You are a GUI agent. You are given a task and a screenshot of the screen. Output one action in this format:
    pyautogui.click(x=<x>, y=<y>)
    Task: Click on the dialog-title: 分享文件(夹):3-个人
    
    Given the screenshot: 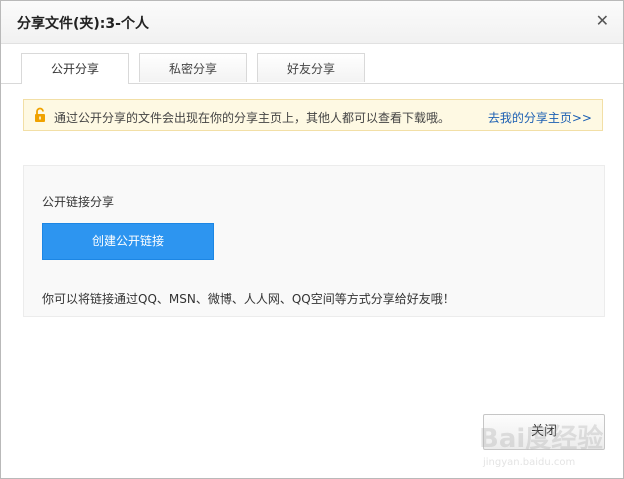 What is the action you would take?
    pyautogui.click(x=83, y=24)
    